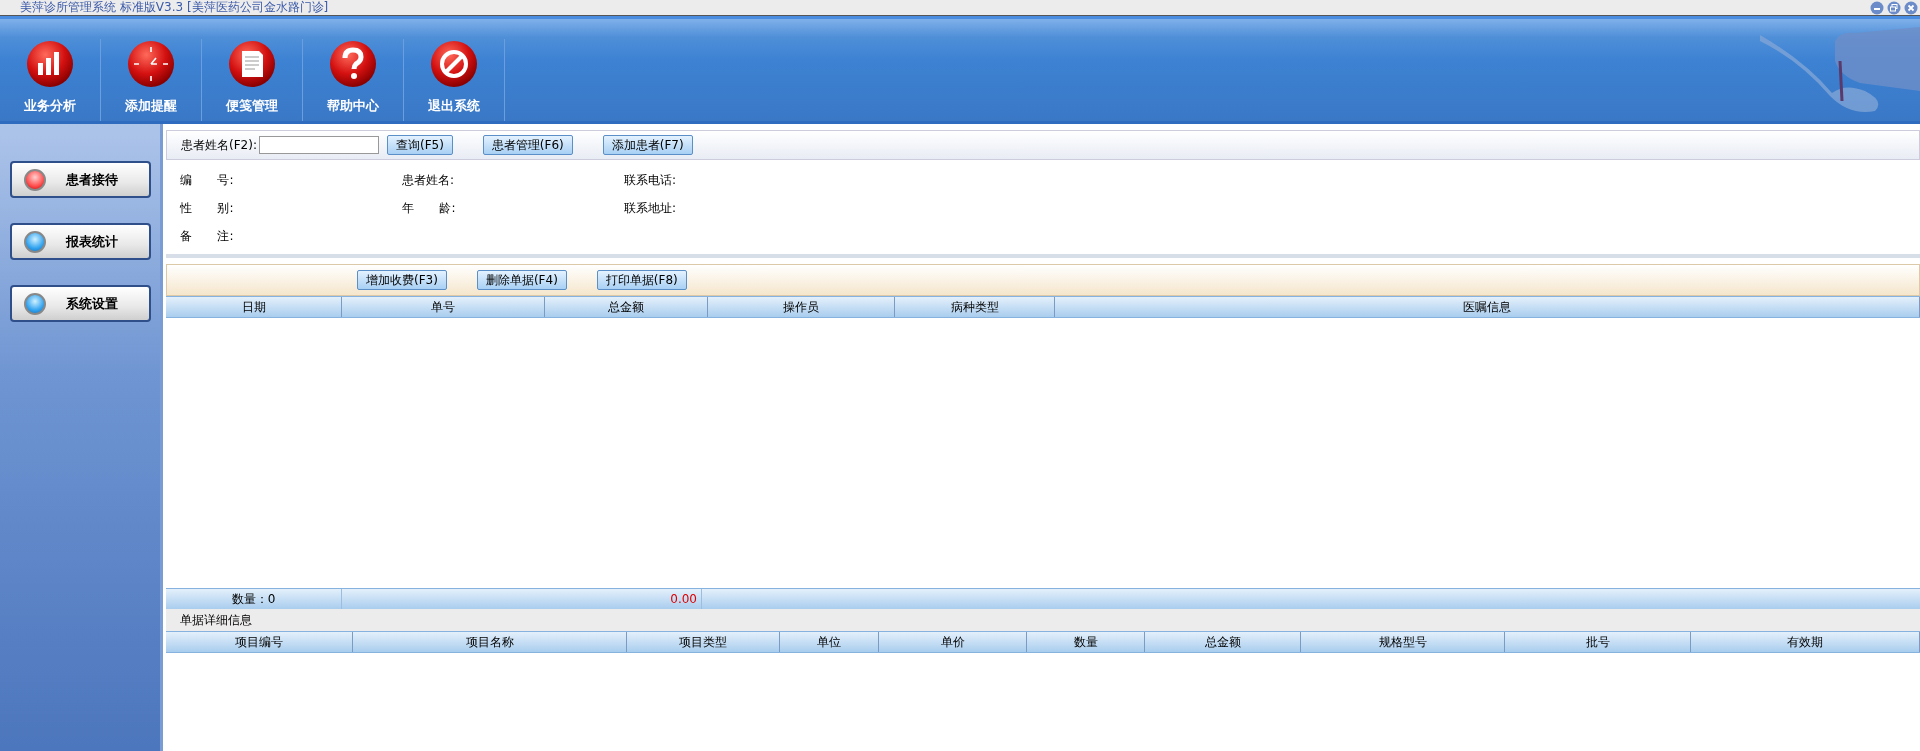 The height and width of the screenshot is (751, 1920). Describe the element at coordinates (1894, 7) in the screenshot. I see `restore-icon` at that location.